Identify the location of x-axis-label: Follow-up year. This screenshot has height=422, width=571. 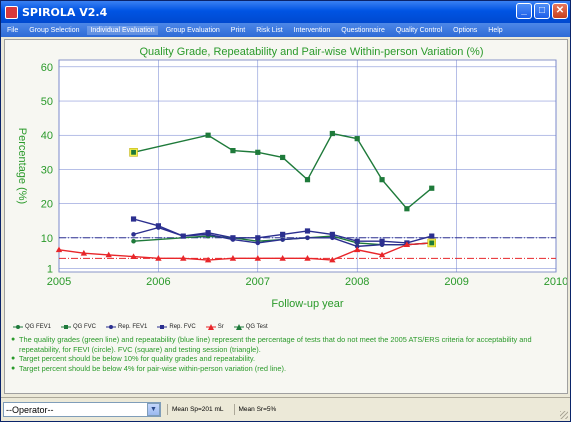
(307, 304).